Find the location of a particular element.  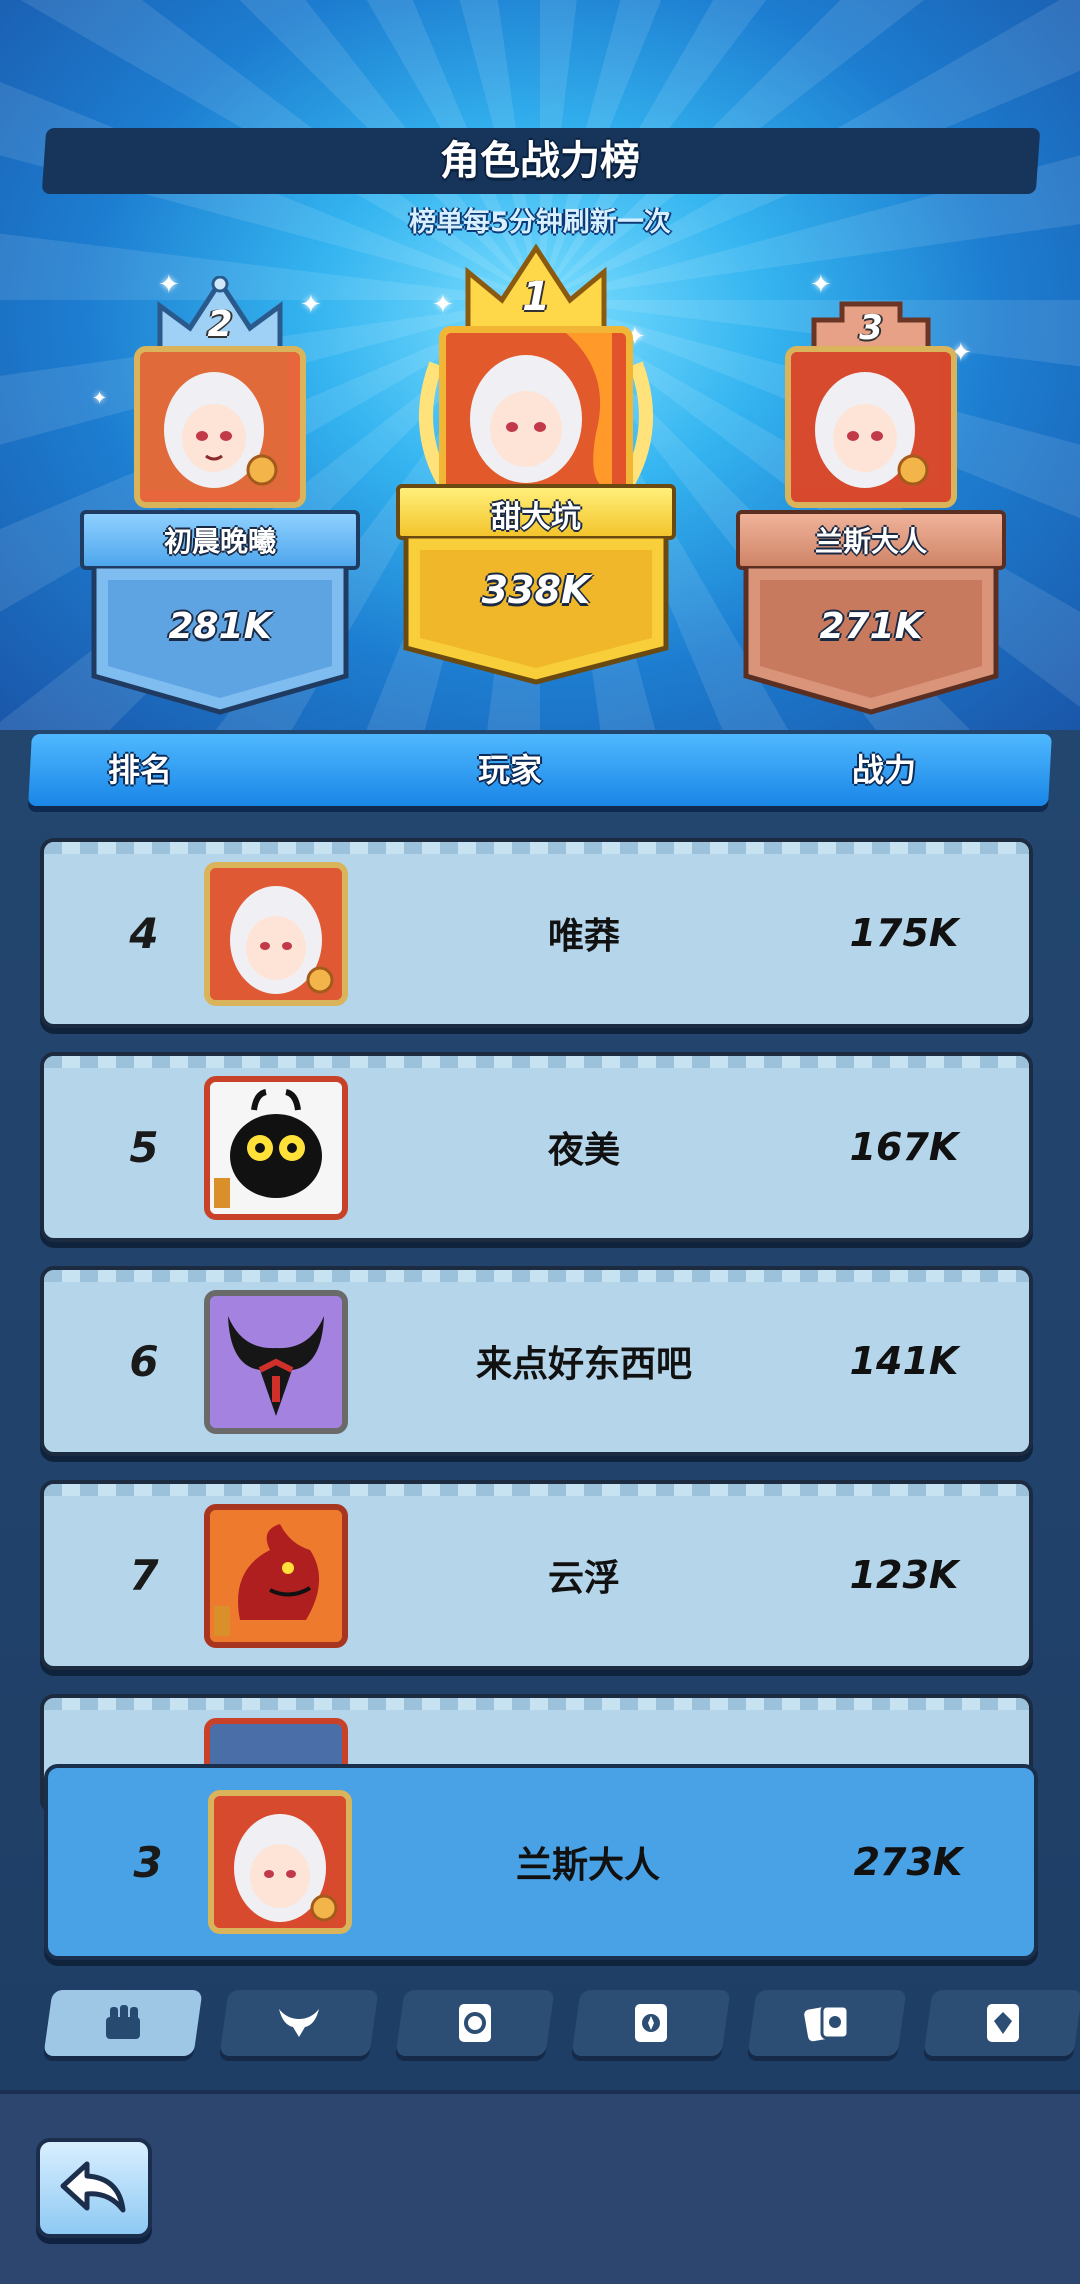

column-header-player: 玩家 is located at coordinates (510, 770).